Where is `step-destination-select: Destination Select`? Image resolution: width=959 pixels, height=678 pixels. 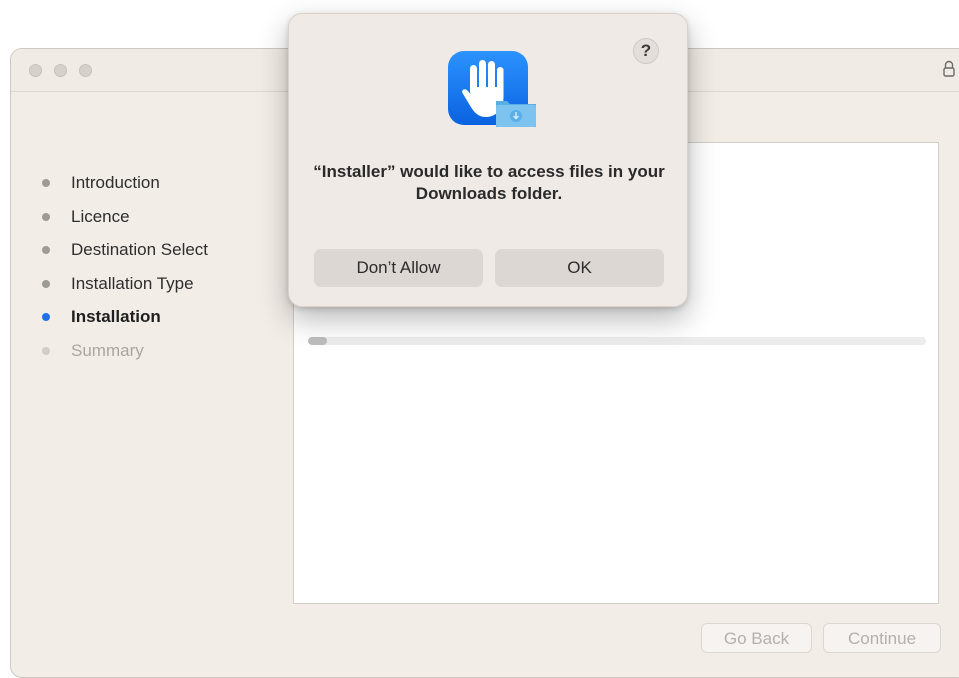
step-destination-select: Destination Select is located at coordinates (123, 256).